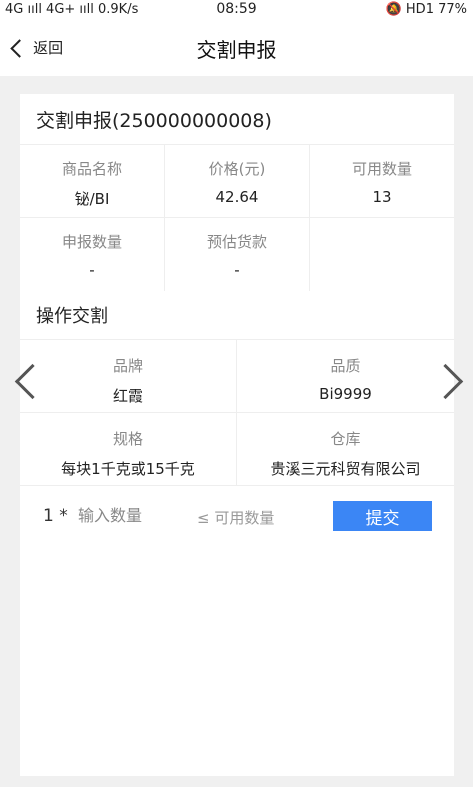 The width and height of the screenshot is (473, 787). Describe the element at coordinates (382, 197) in the screenshot. I see `info-value: 13` at that location.